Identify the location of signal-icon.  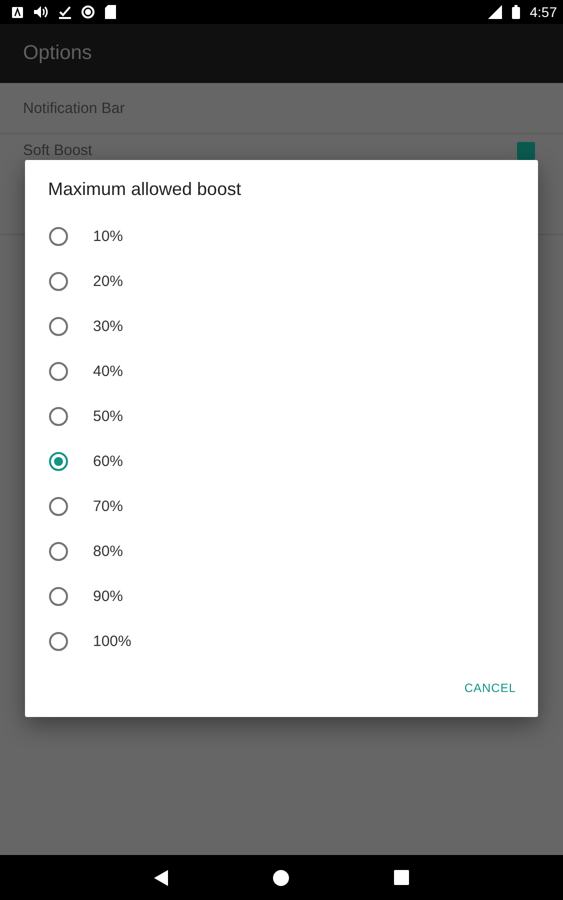
(494, 12).